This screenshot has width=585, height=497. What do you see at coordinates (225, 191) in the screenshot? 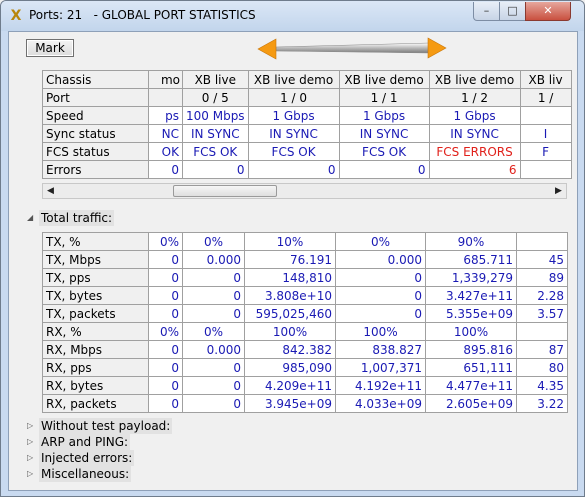
I see `scroll-thumb` at bounding box center [225, 191].